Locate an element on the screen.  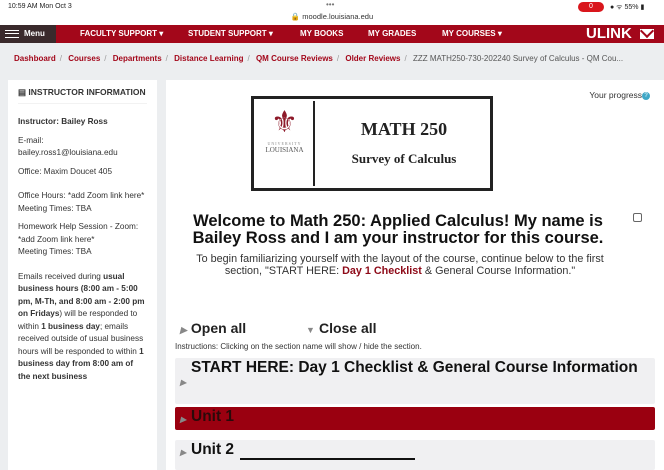
underline-divider is located at coordinates (328, 459).